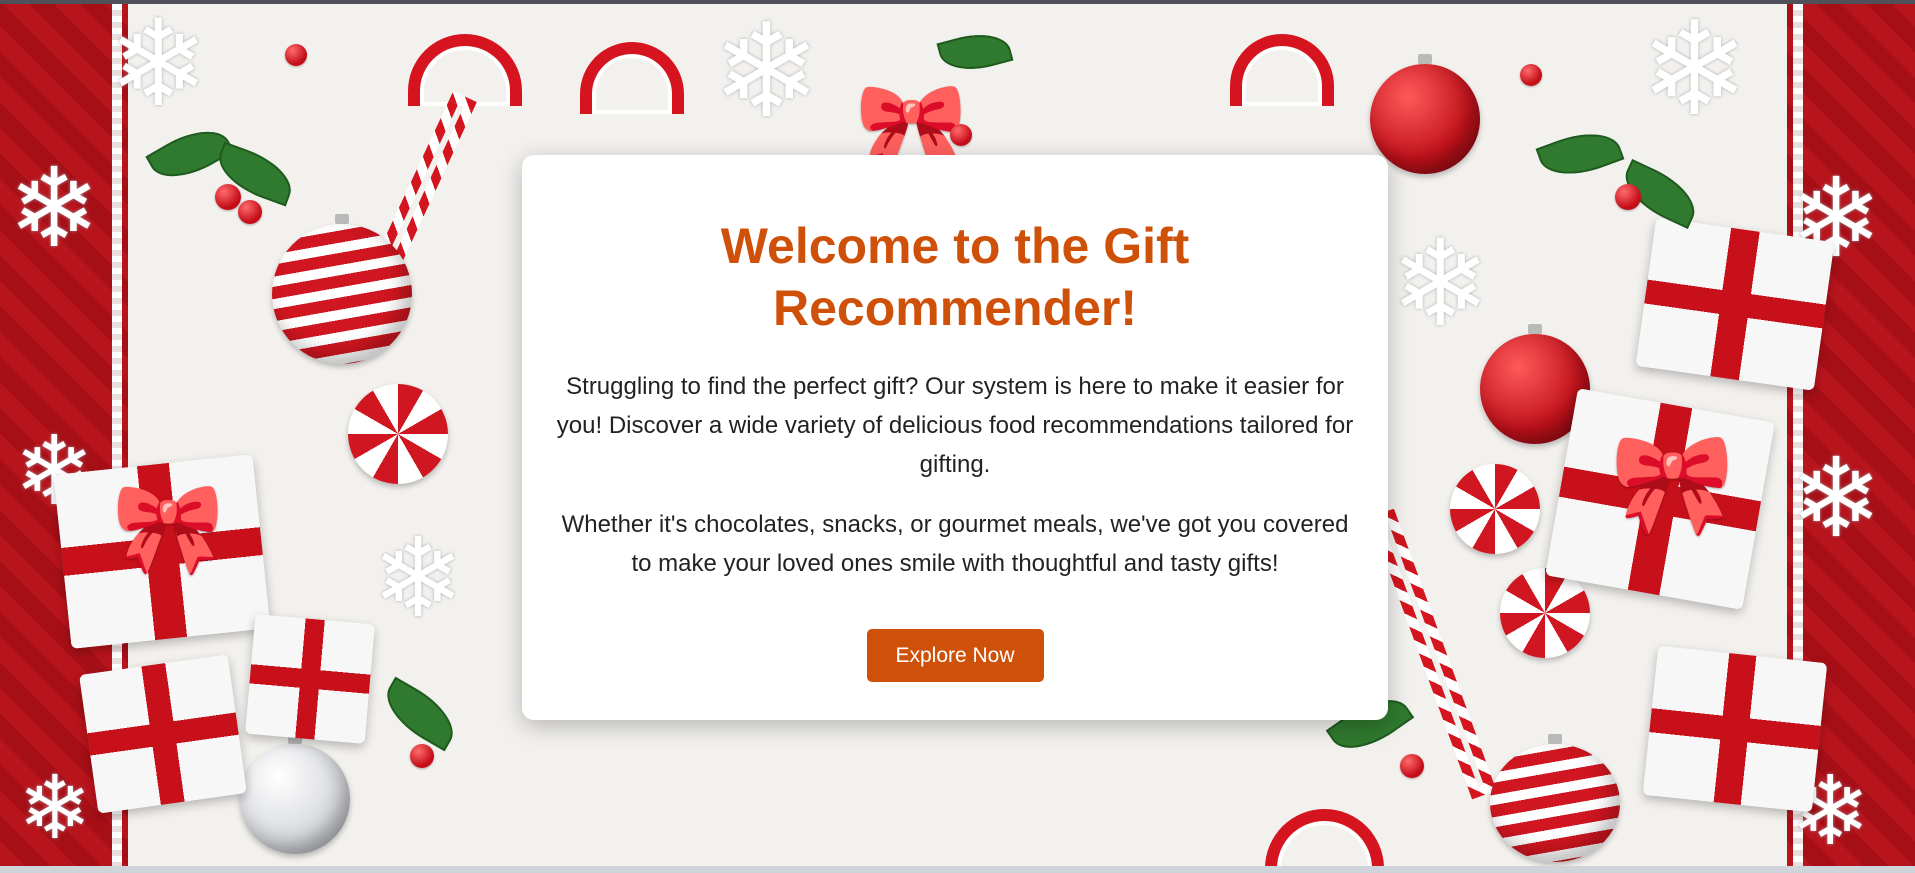 This screenshot has width=1915, height=873. I want to click on window-bottom-strip, so click(957, 869).